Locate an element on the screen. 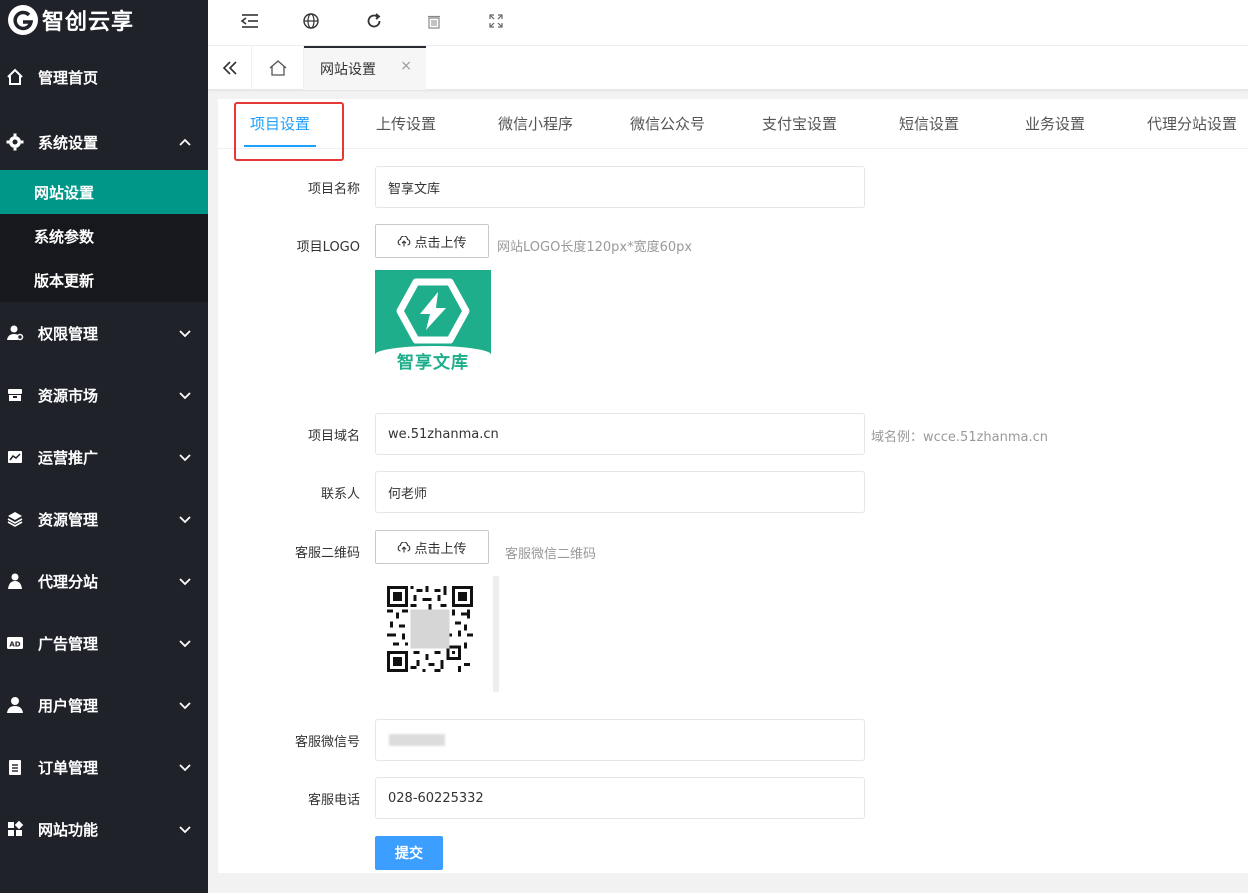 This screenshot has height=893, width=1248. sidebar-item-label: 资源管理 is located at coordinates (68, 519).